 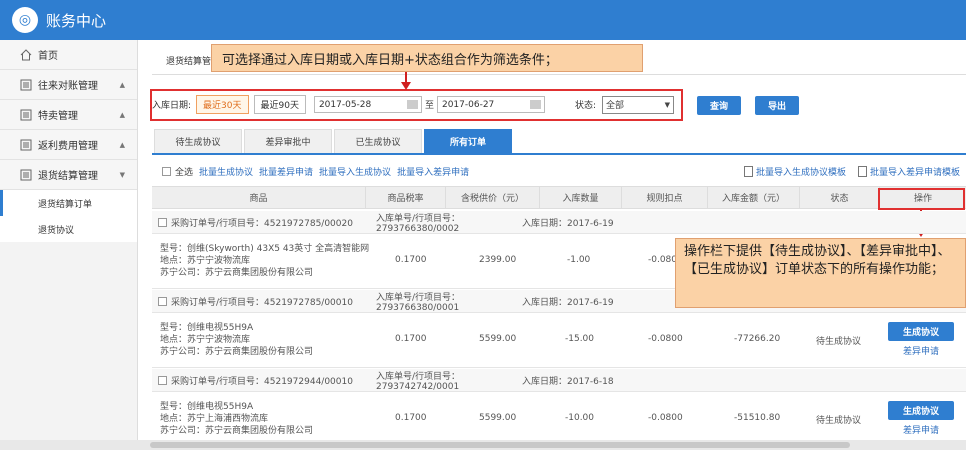 I want to click on top-bar: ◎ 账务中心, so click(x=483, y=20).